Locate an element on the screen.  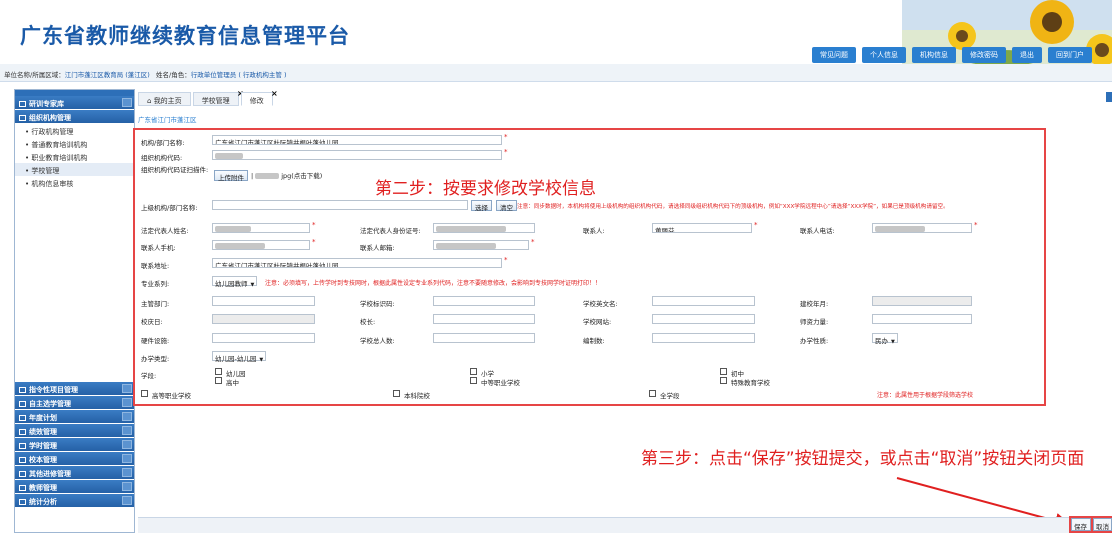
dept-input is located at coordinates (263, 301).